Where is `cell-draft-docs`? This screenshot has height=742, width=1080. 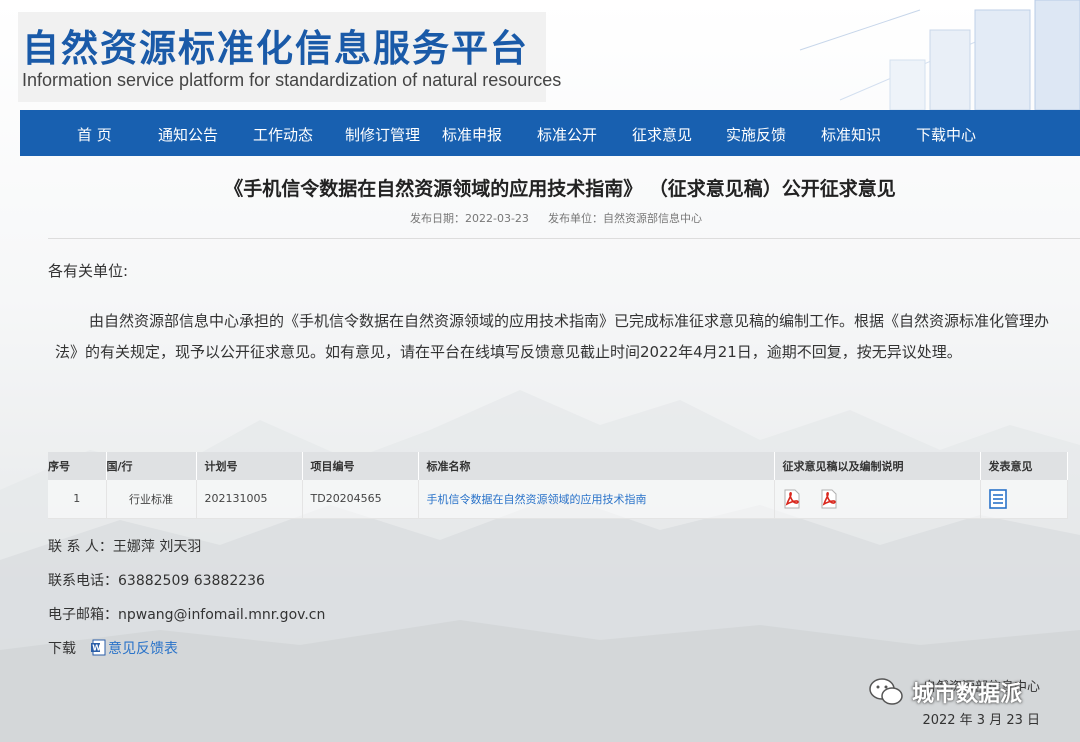 cell-draft-docs is located at coordinates (877, 499).